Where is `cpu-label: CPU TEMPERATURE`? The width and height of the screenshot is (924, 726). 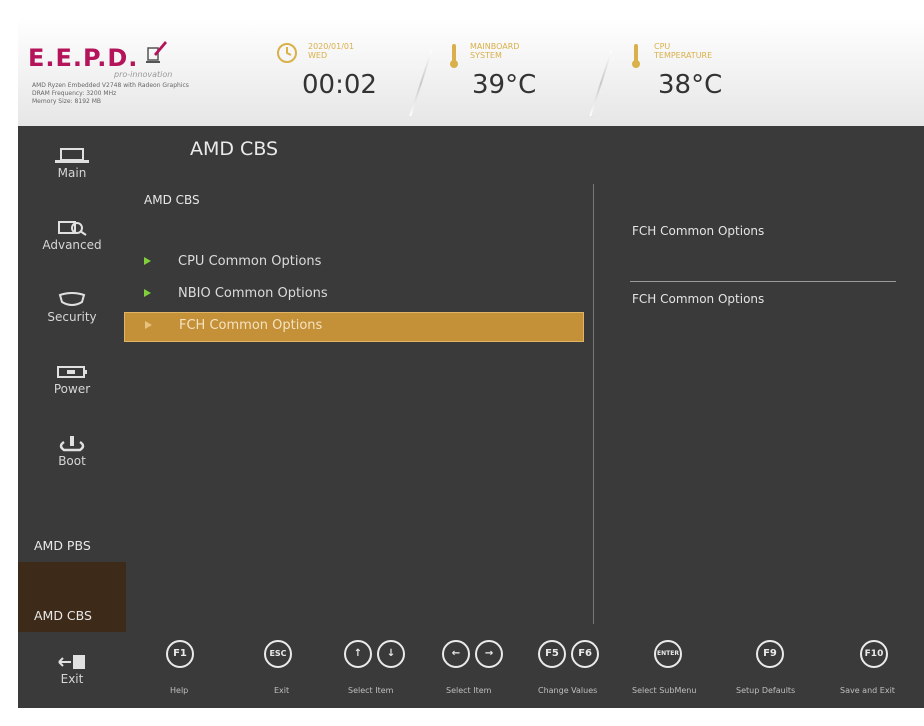
cpu-label: CPU TEMPERATURE is located at coordinates (683, 51).